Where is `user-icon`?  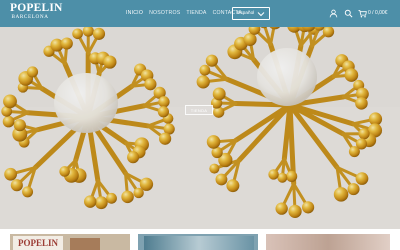 user-icon is located at coordinates (333, 13).